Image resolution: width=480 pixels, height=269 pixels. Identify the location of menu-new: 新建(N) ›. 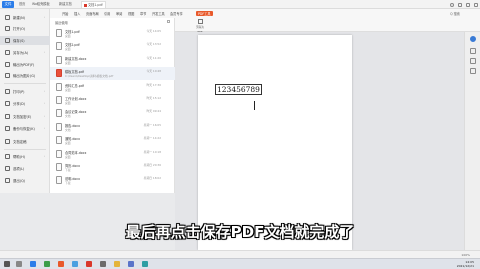
(25, 17).